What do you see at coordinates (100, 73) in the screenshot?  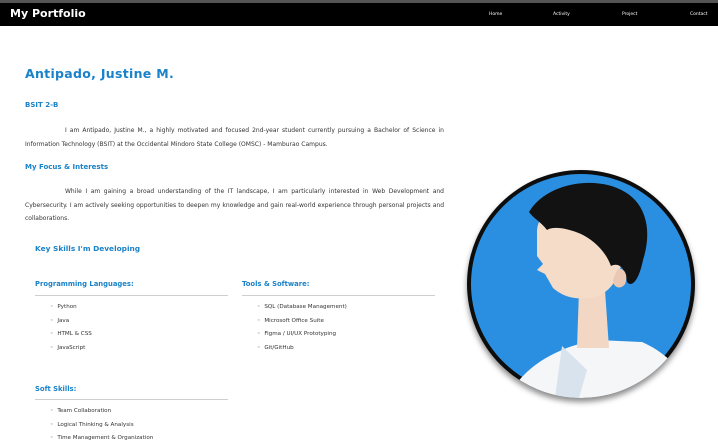 I see `page-title: Antipado, Justine M.` at bounding box center [100, 73].